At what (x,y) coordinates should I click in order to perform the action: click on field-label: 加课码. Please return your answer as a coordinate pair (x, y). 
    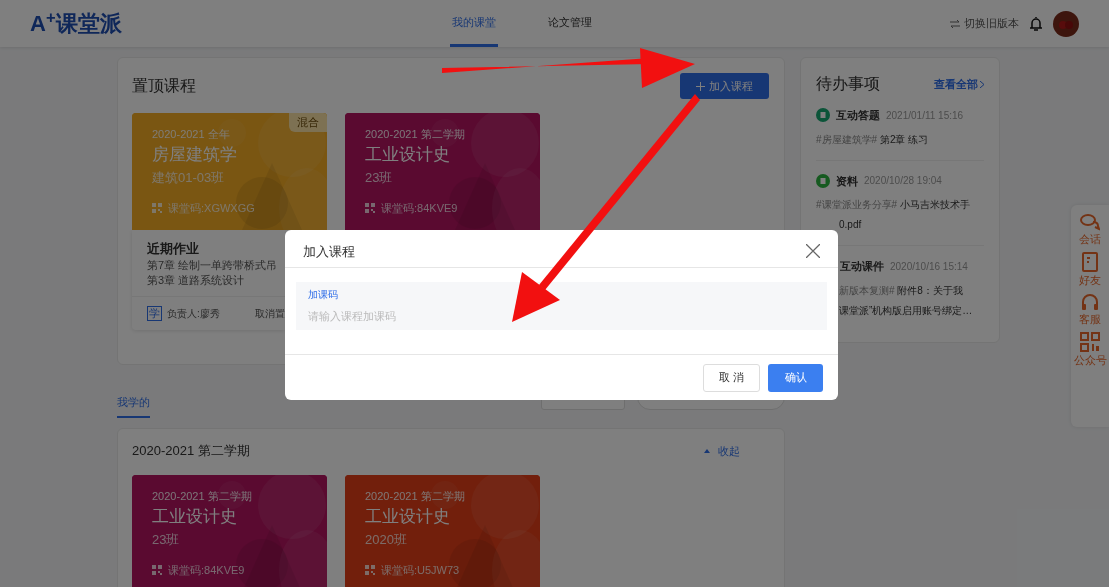
    Looking at the image, I should click on (323, 295).